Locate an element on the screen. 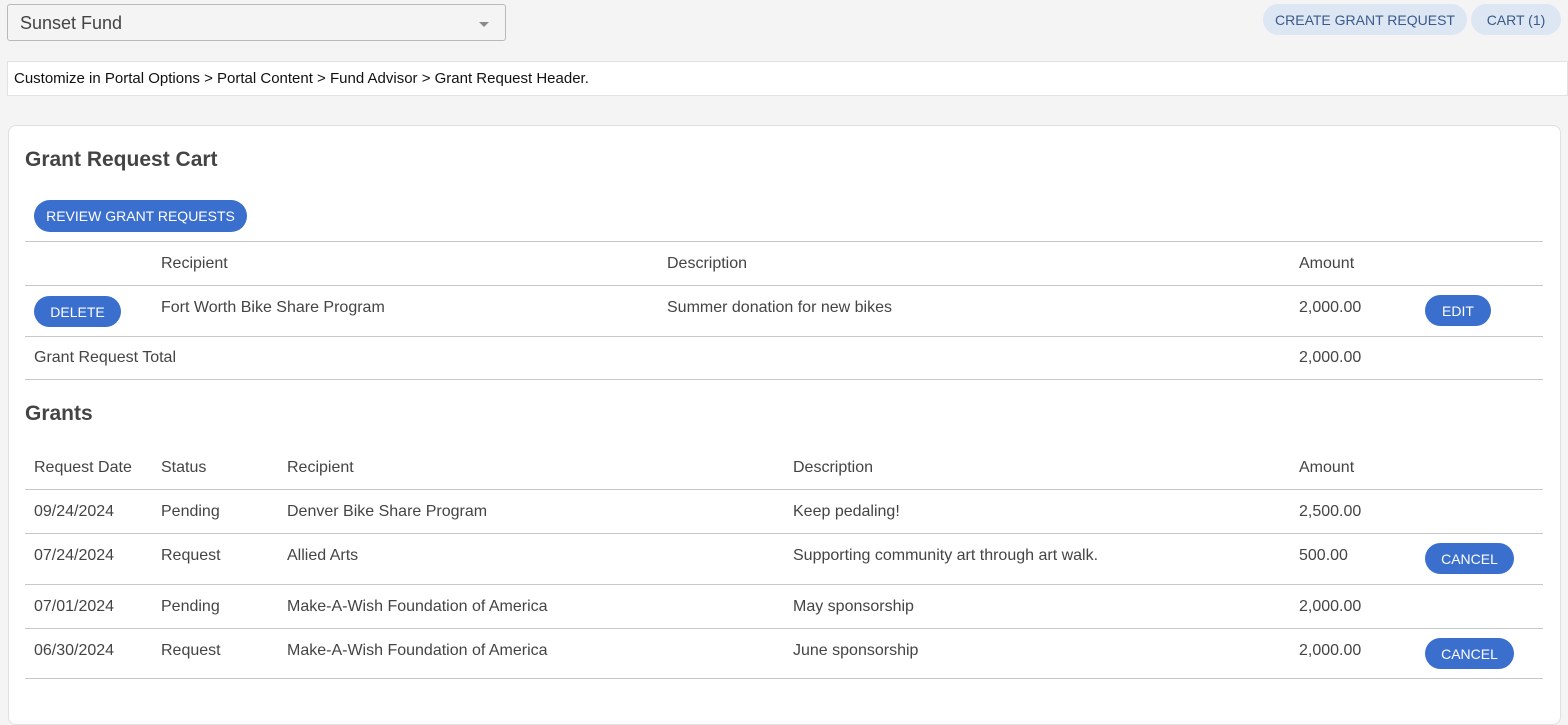 The image size is (1568, 725). cart-button: CART (1) is located at coordinates (1516, 19).